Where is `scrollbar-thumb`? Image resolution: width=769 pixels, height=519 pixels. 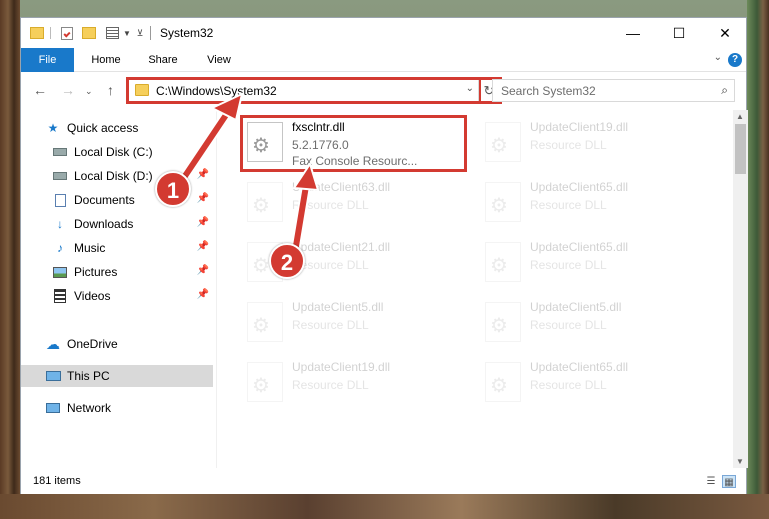 scrollbar-thumb is located at coordinates (740, 149).